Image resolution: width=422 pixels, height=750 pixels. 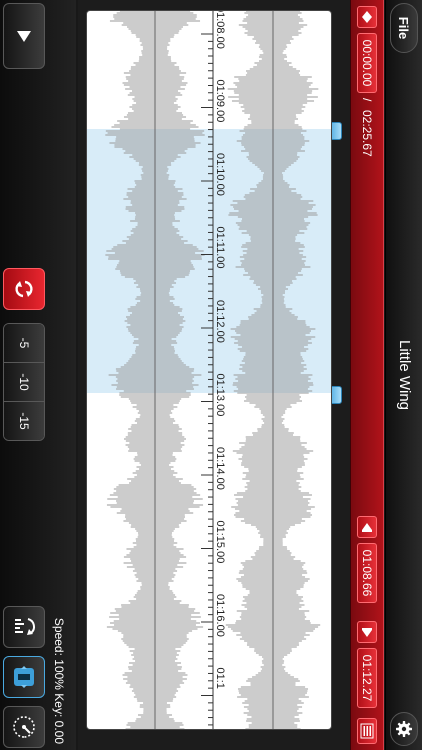 I want to click on loop-icon, so click(x=24, y=289).